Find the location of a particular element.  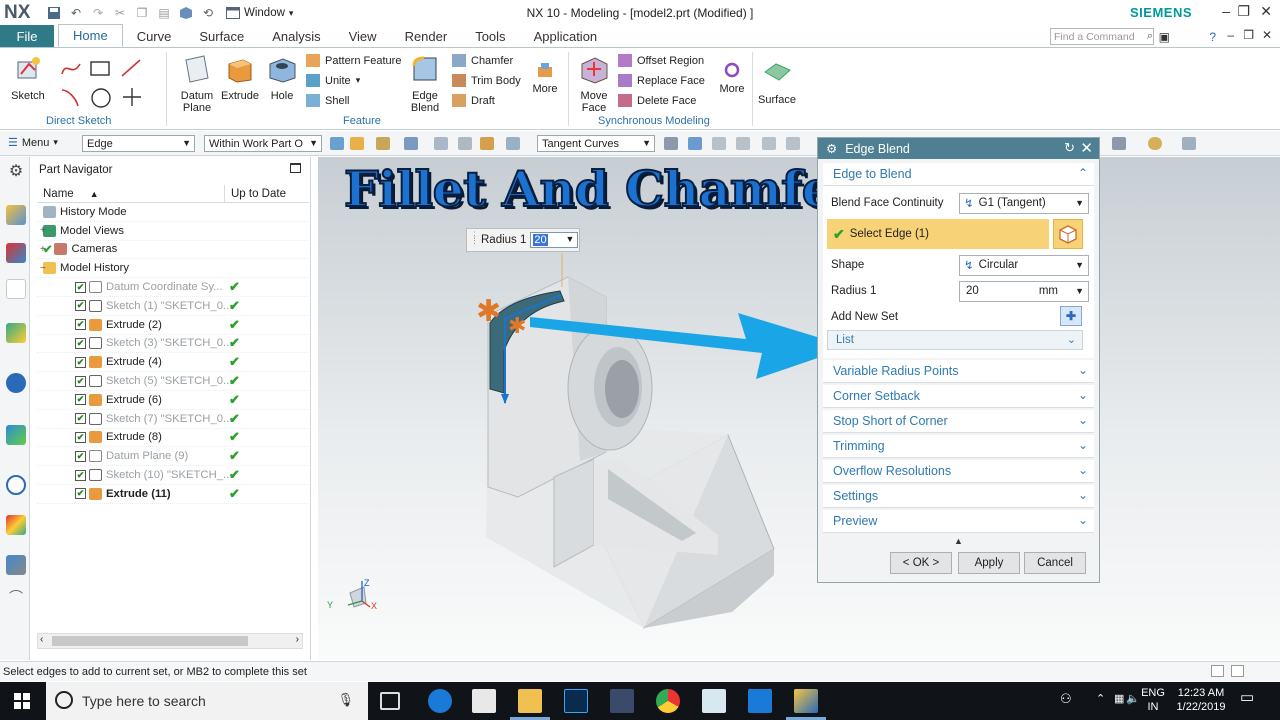

scrollbar-thumb is located at coordinates (150, 641).